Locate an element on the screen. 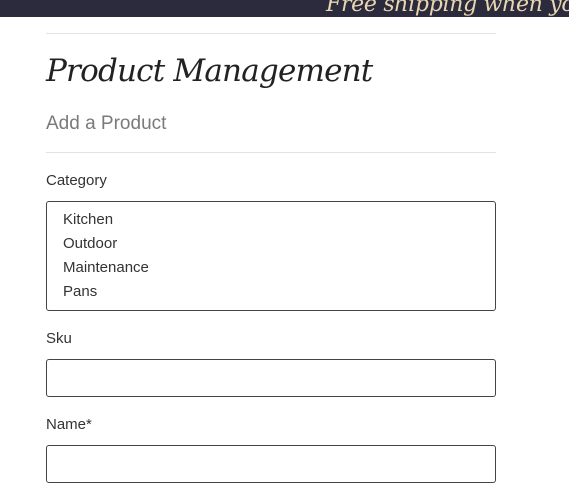 This screenshot has width=569, height=483. category-option-pans: Pans is located at coordinates (271, 292).